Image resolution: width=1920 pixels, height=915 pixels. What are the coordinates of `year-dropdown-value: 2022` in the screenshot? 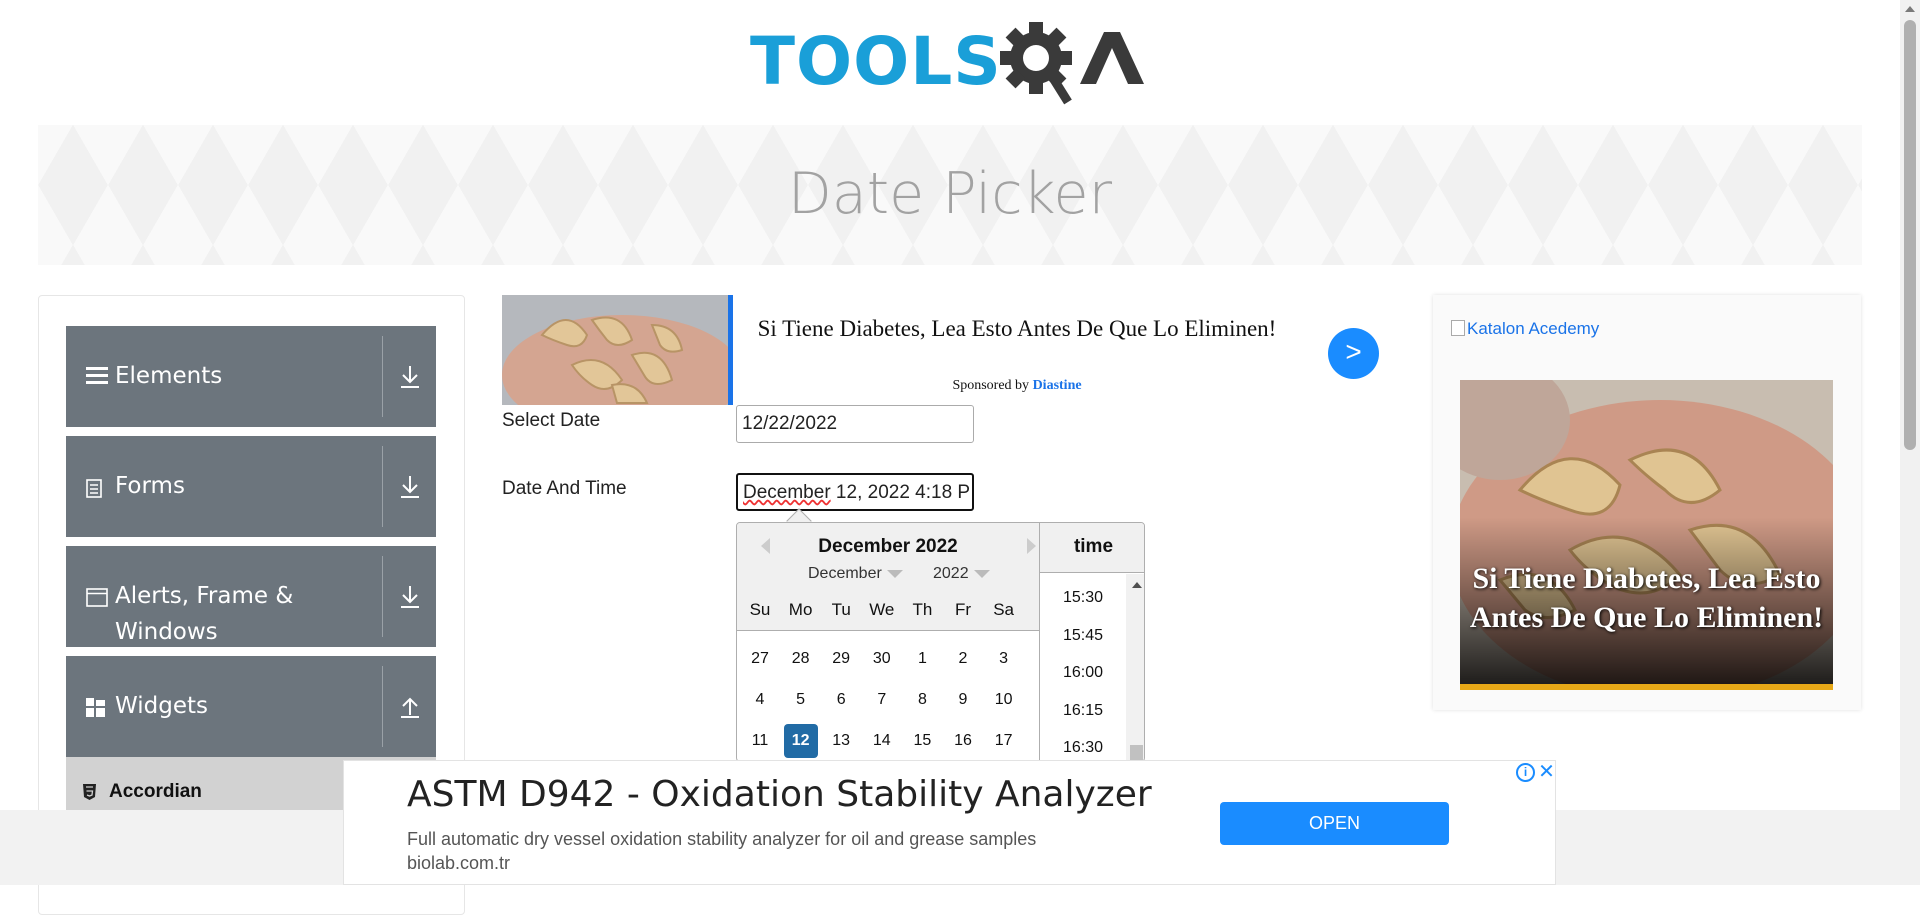 It's located at (951, 573).